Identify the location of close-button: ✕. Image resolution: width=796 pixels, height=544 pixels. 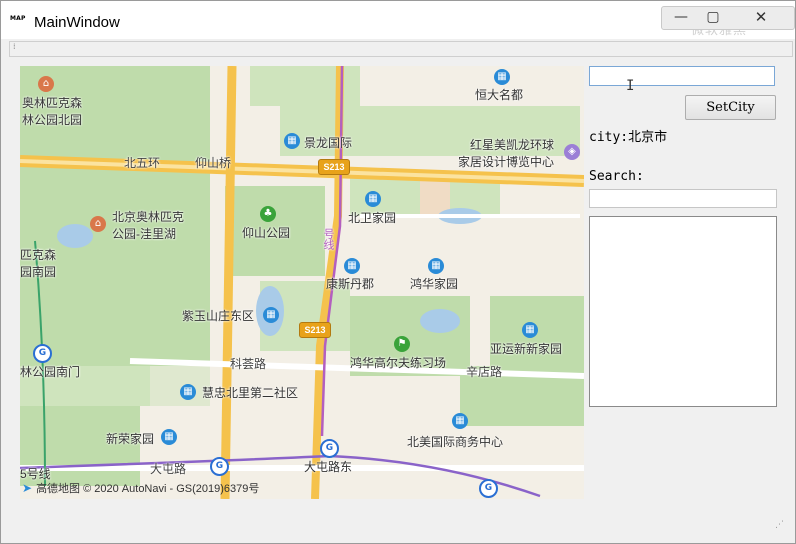
(761, 18).